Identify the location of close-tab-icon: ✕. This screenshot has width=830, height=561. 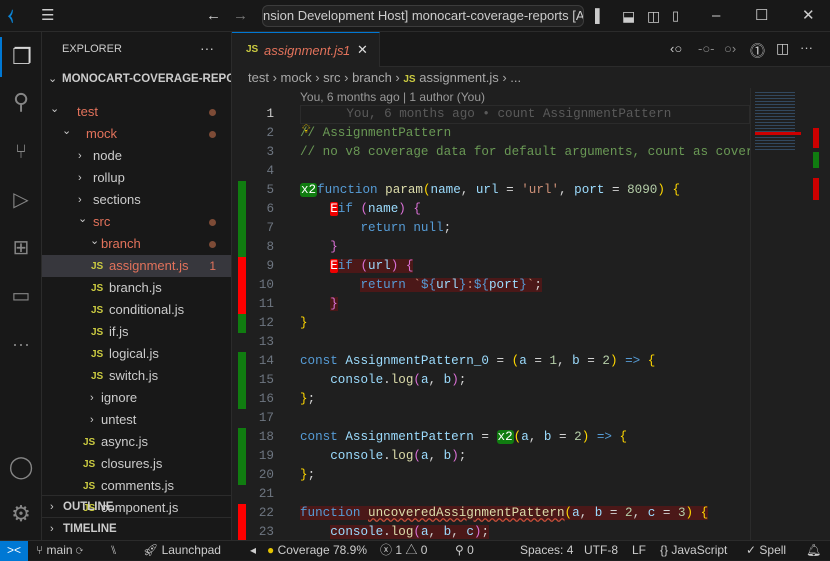
(362, 50).